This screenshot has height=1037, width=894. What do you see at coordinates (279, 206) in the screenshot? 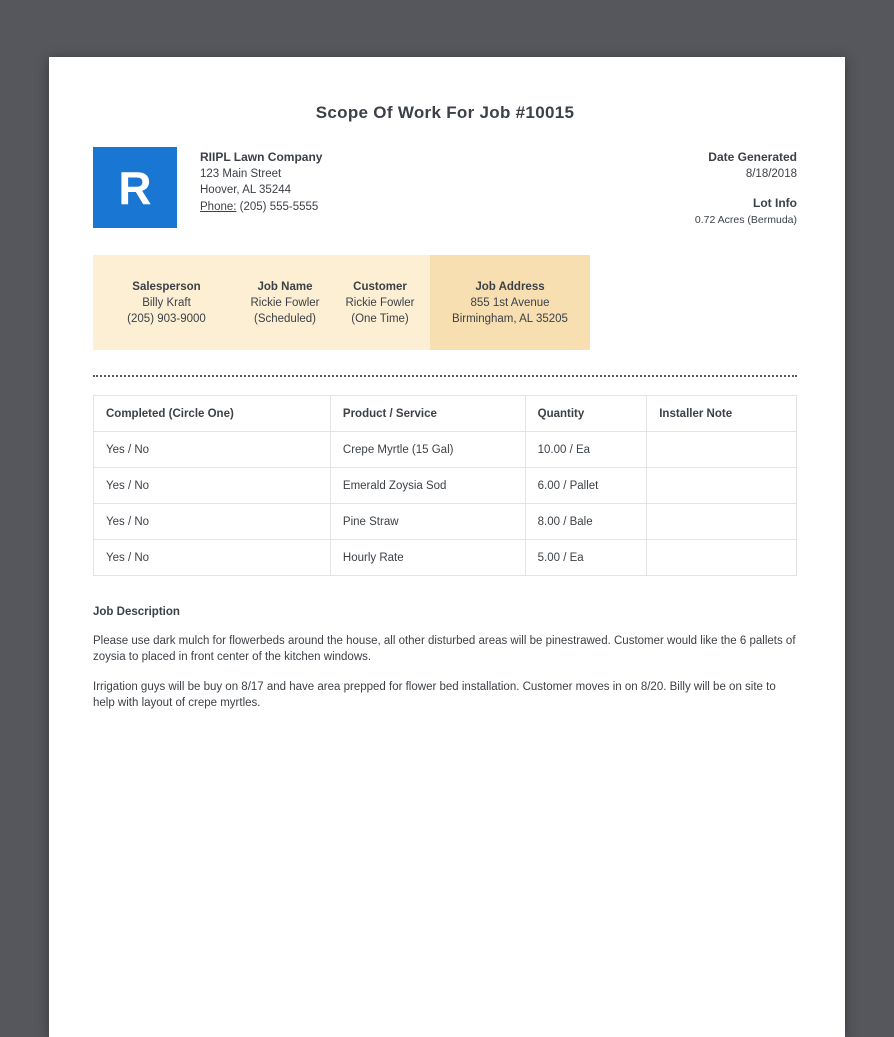
I see `phone-number: (205) 555-5555` at bounding box center [279, 206].